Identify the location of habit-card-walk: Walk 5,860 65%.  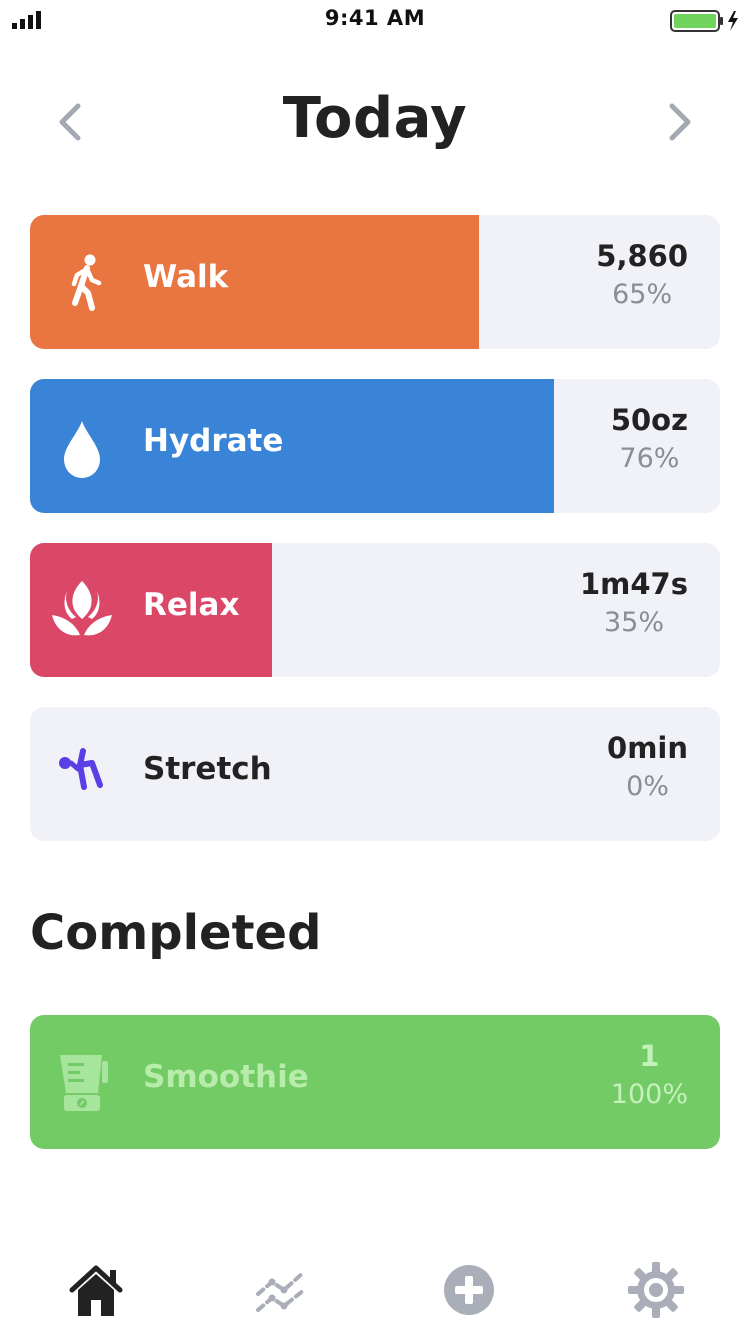
(375, 282).